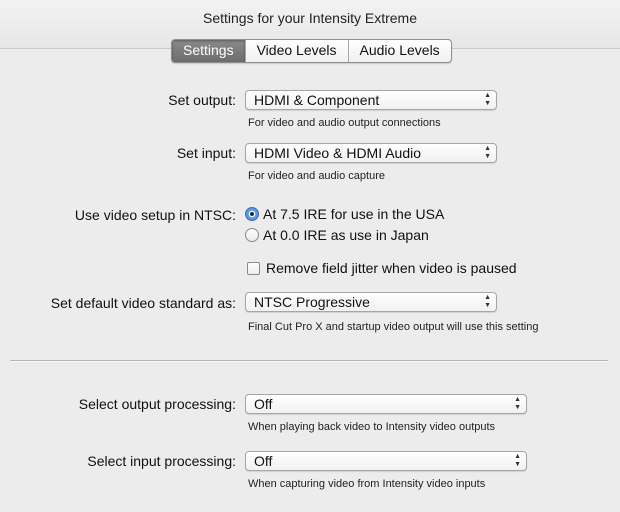 The height and width of the screenshot is (512, 620). I want to click on radio-0-0-ire: At 0.0 IRE as use in Japan, so click(337, 235).